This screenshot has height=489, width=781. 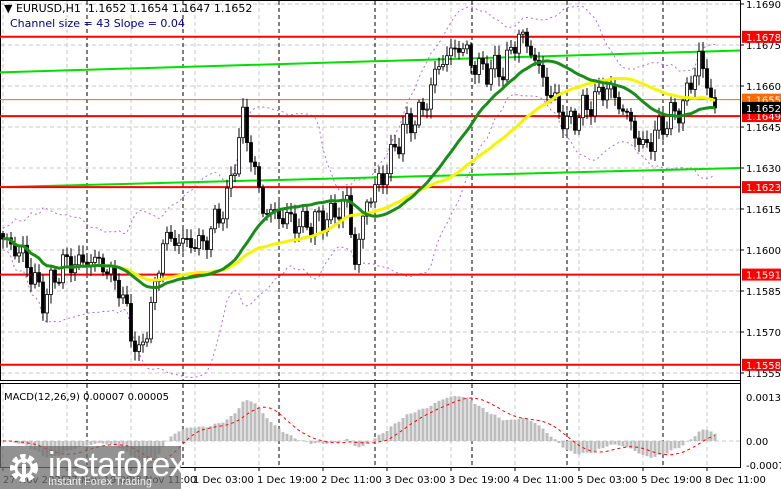 What do you see at coordinates (763, 169) in the screenshot?
I see `price-tick-label: 1.1630` at bounding box center [763, 169].